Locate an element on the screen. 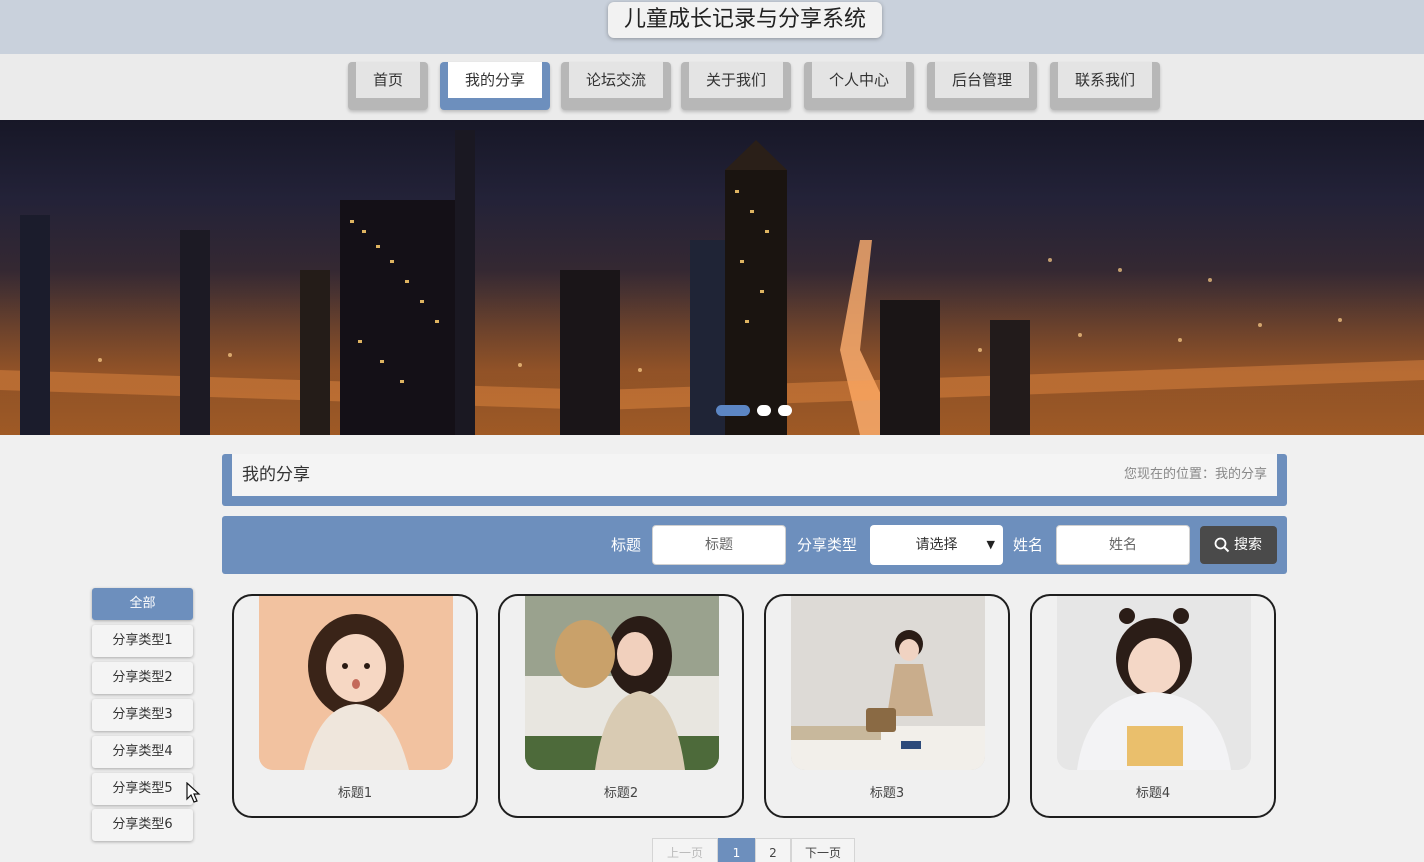 The image size is (1424, 862). sidebar-item-type6: 分享类型6 is located at coordinates (142, 825).